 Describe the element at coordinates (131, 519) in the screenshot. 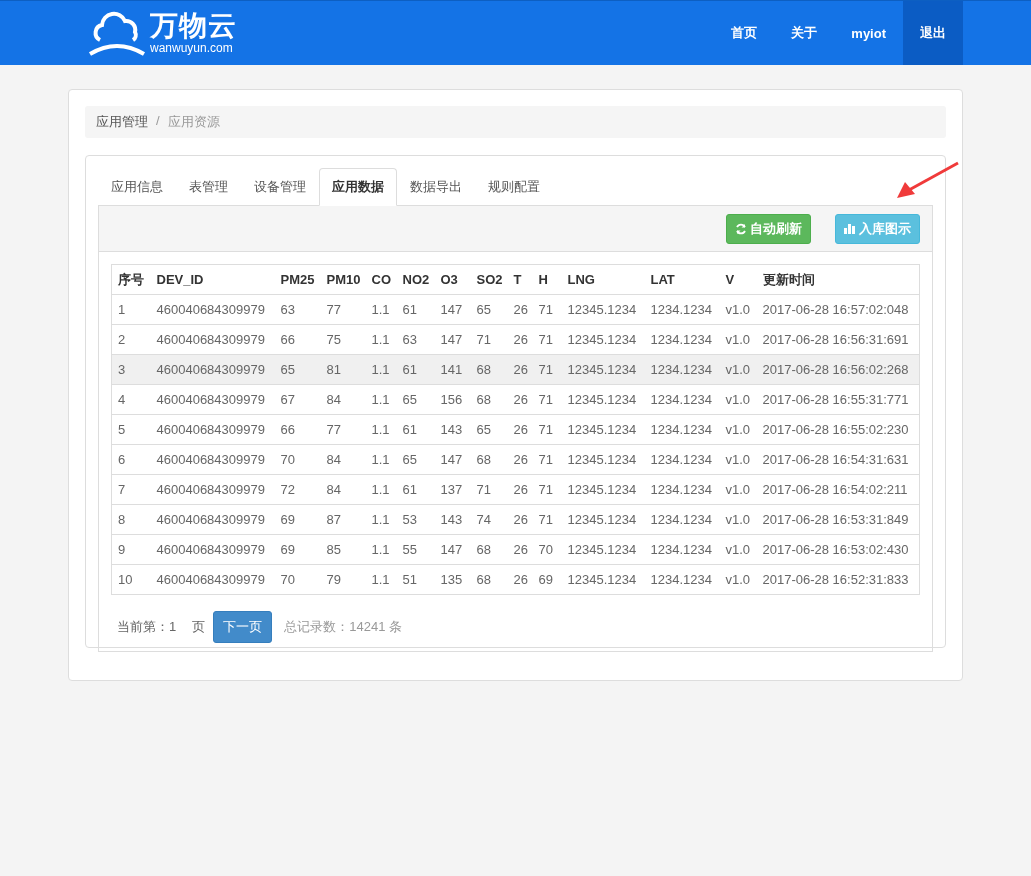

I see `table-cell: 8` at that location.